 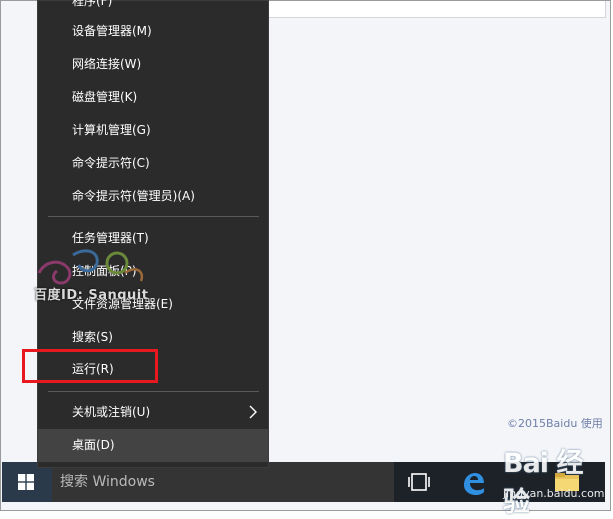 What do you see at coordinates (253, 412) in the screenshot?
I see `chevron-right-icon` at bounding box center [253, 412].